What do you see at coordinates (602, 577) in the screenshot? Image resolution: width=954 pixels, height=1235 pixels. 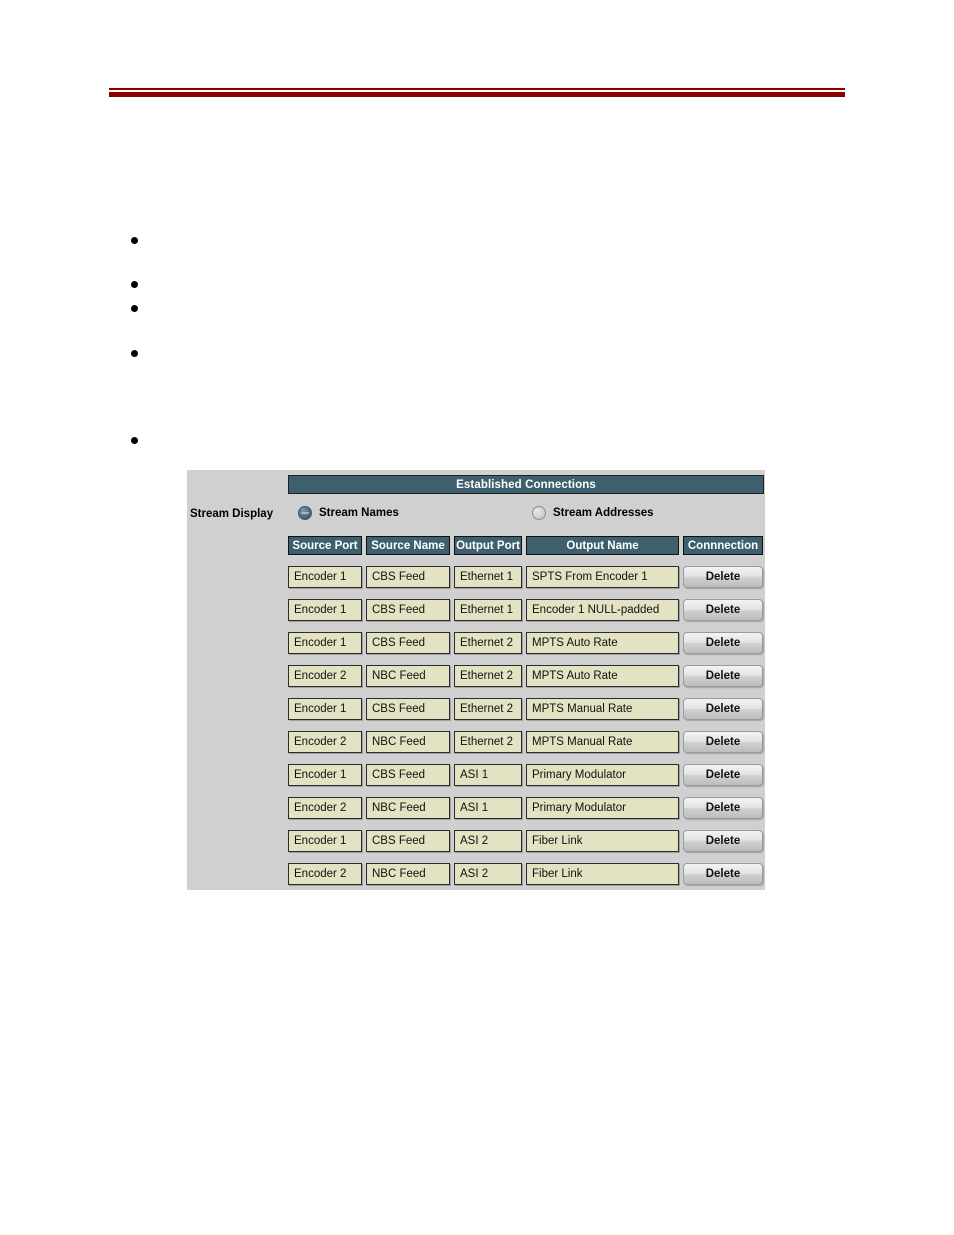 I see `cell-output-name: SPTS From Encoder 1` at bounding box center [602, 577].